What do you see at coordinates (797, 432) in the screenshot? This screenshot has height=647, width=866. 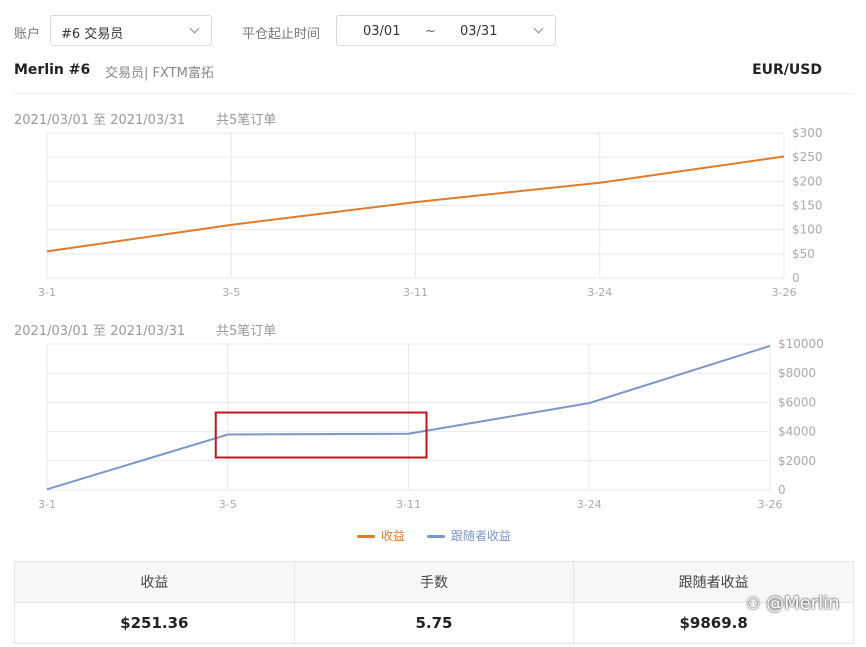 I see `chart2-ytick-label: $4000` at bounding box center [797, 432].